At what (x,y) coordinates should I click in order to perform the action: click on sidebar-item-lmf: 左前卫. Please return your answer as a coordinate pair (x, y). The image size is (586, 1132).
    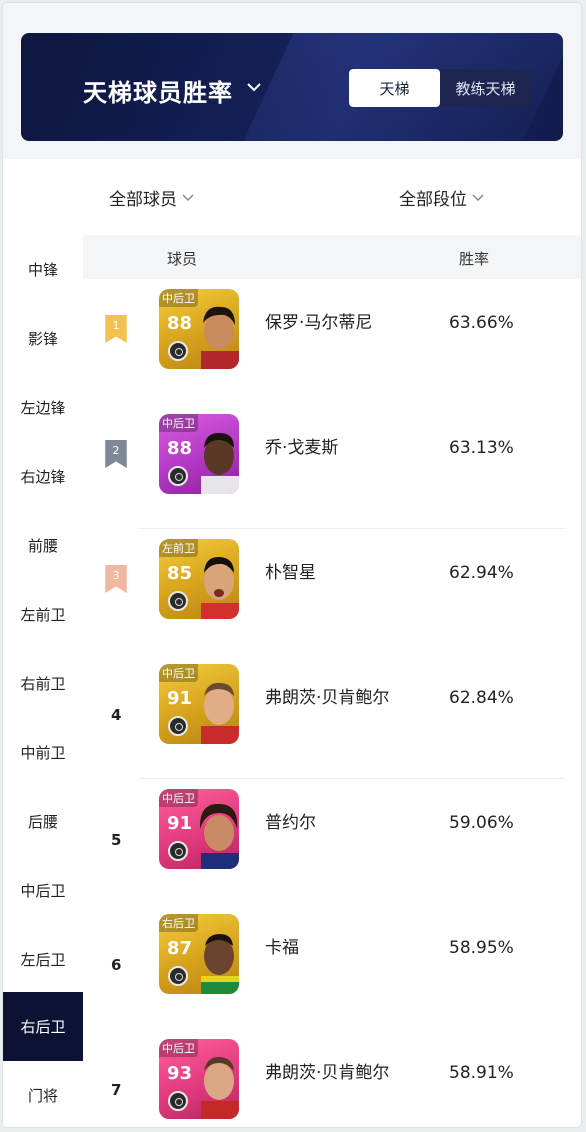
    Looking at the image, I should click on (43, 614).